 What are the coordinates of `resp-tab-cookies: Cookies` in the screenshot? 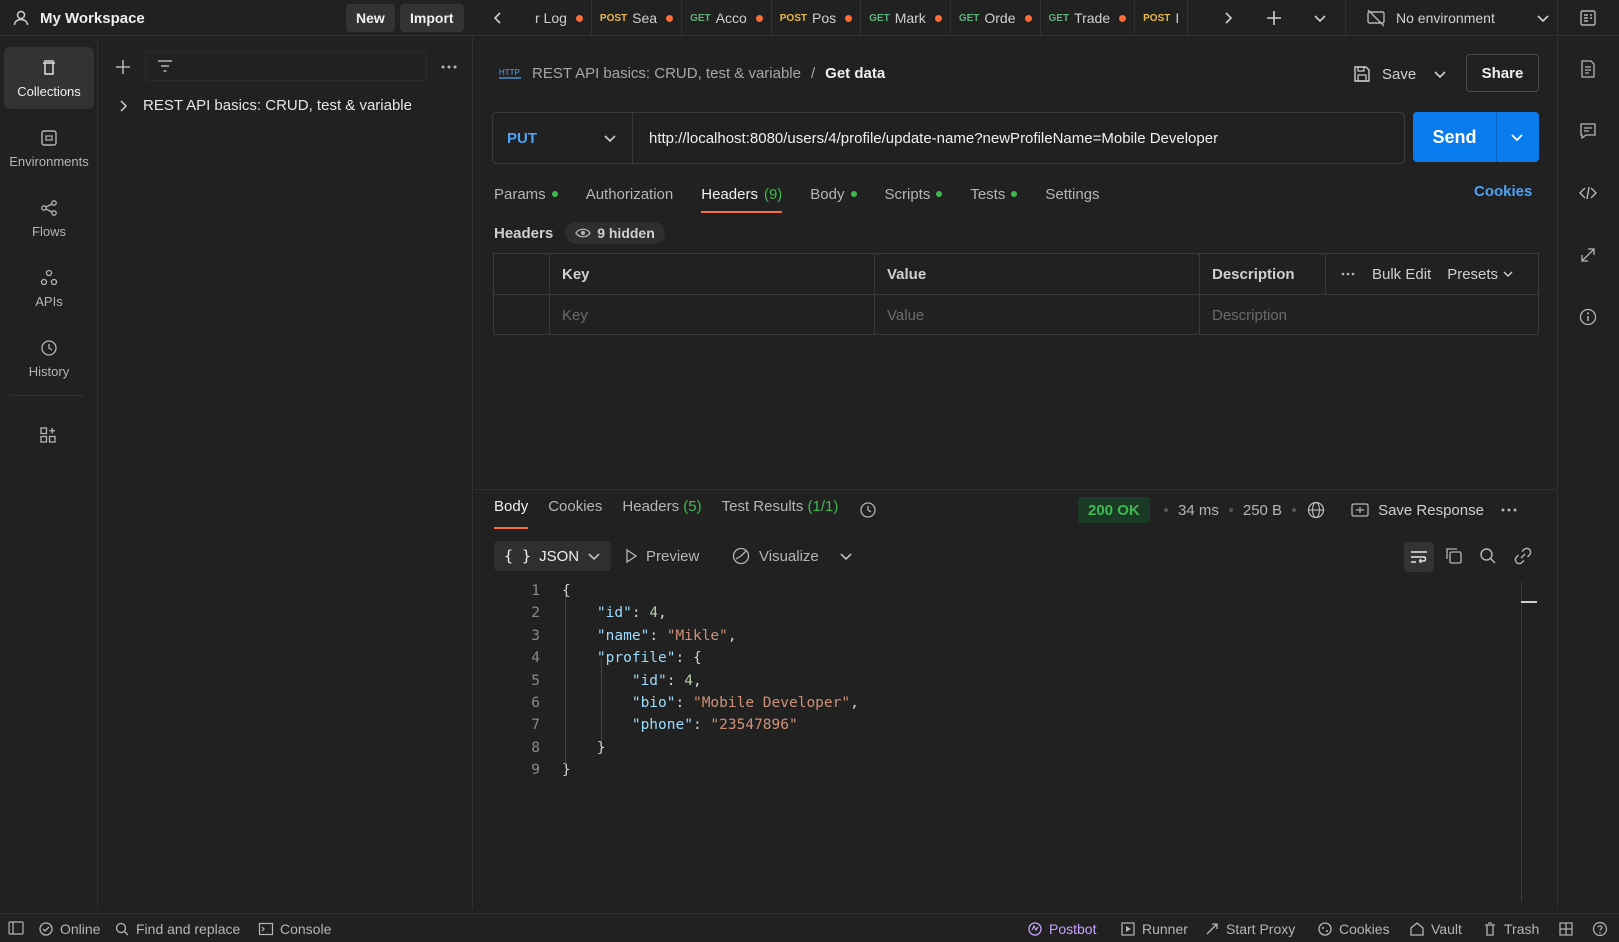 It's located at (575, 510).